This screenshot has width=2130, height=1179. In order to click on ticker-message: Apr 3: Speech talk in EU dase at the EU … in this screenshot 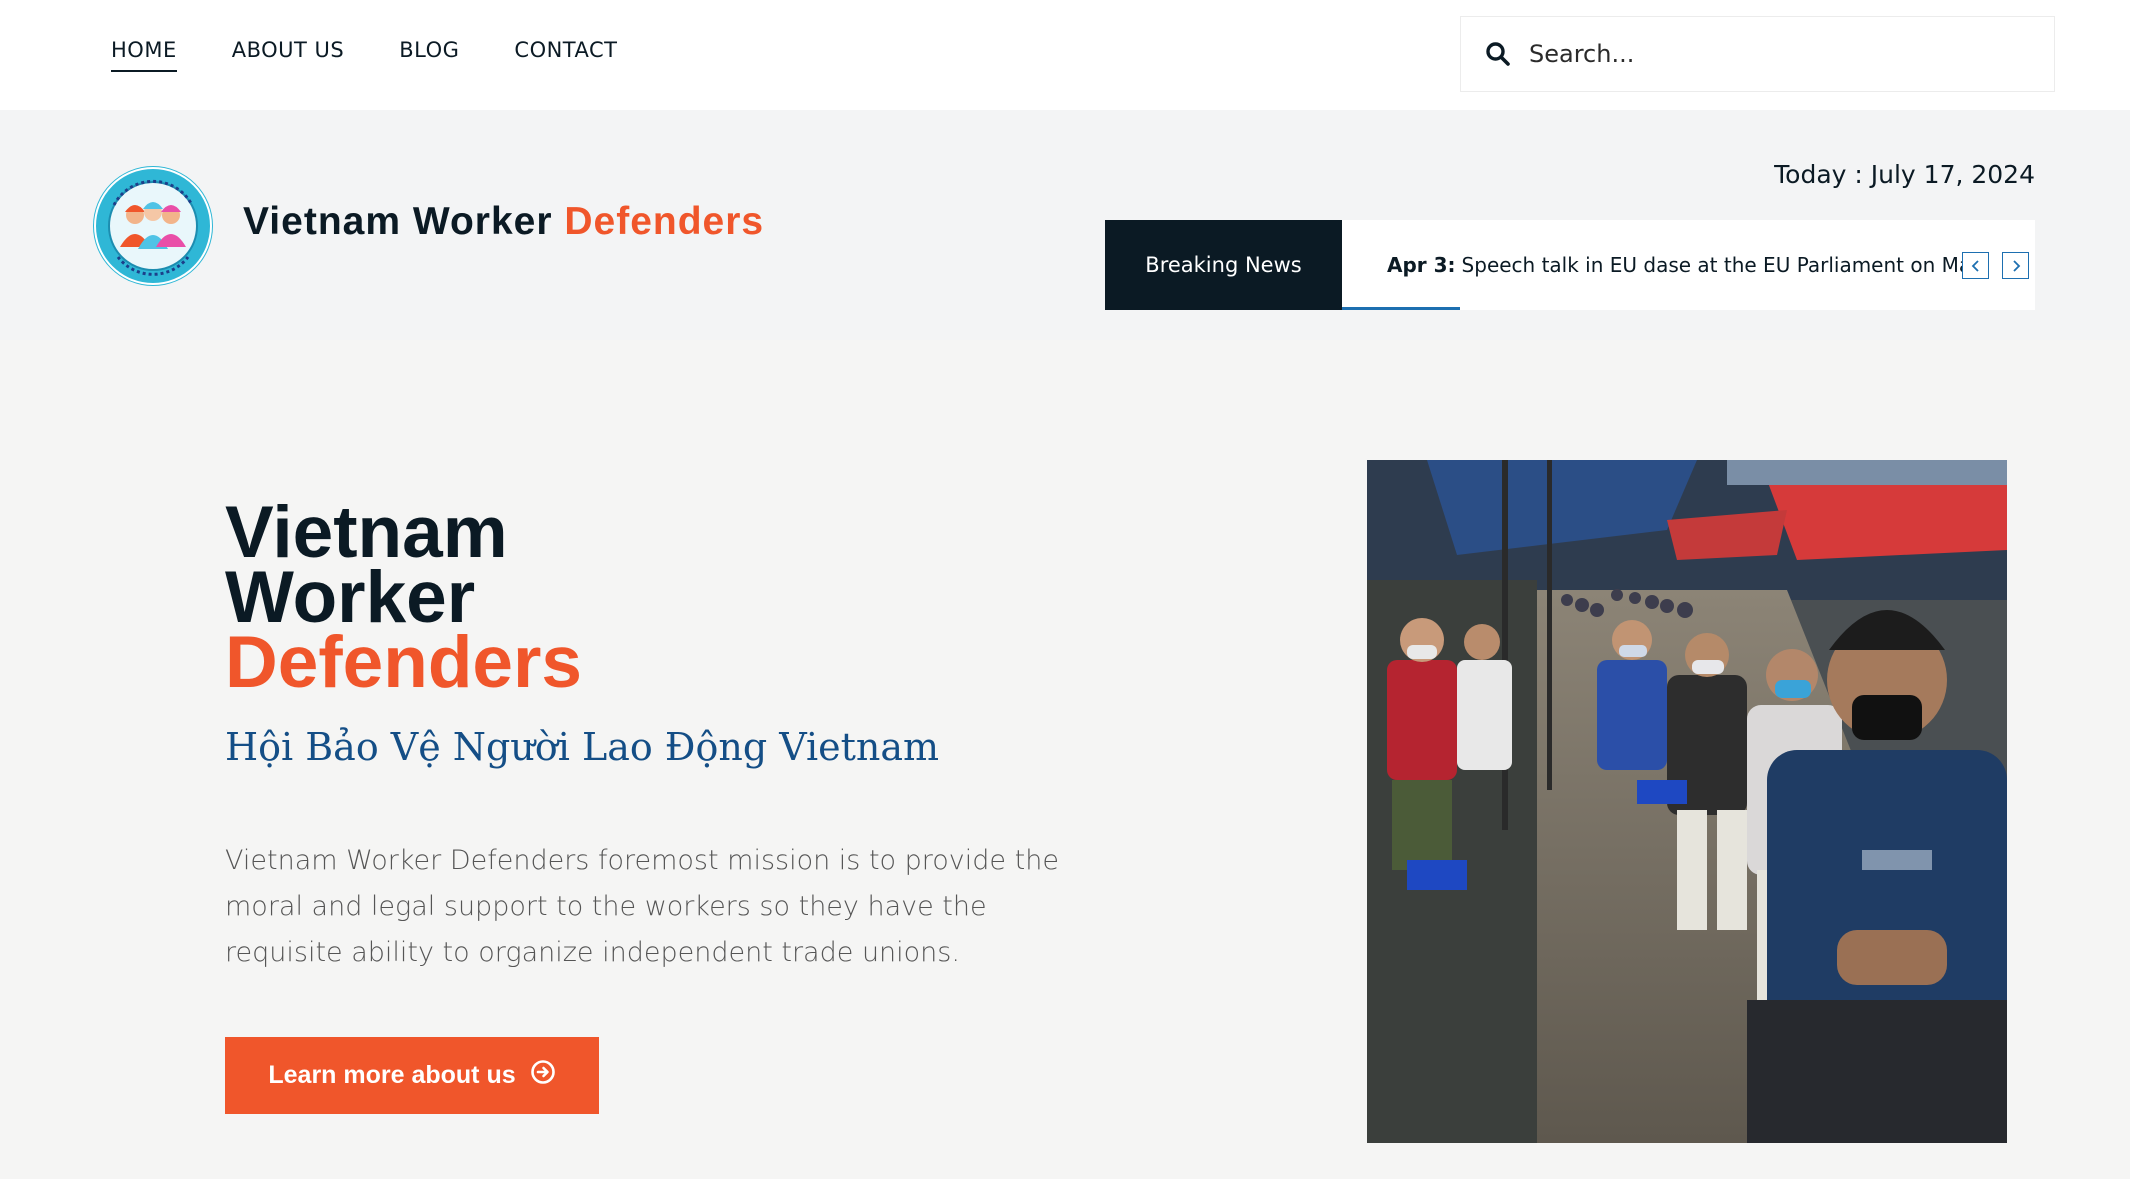, I will do `click(1674, 265)`.